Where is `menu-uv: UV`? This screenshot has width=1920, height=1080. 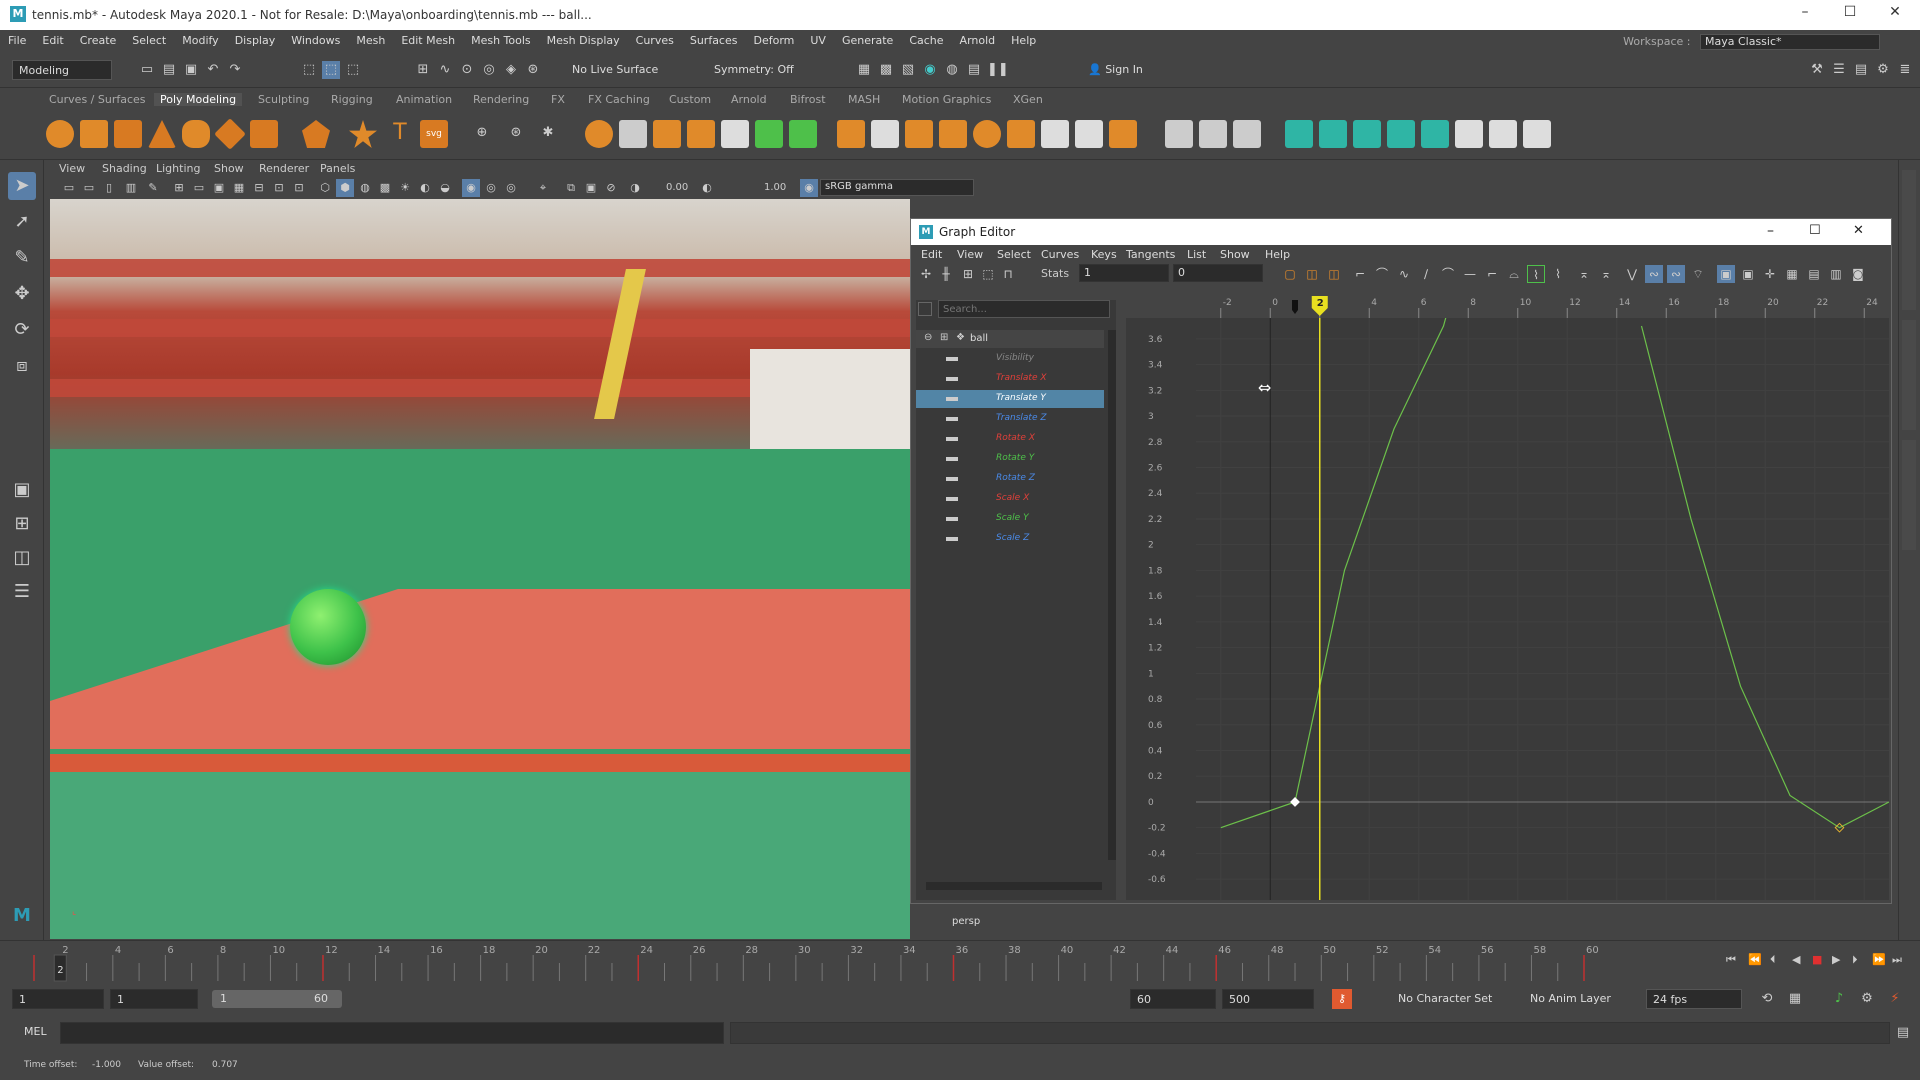
menu-uv: UV is located at coordinates (818, 38).